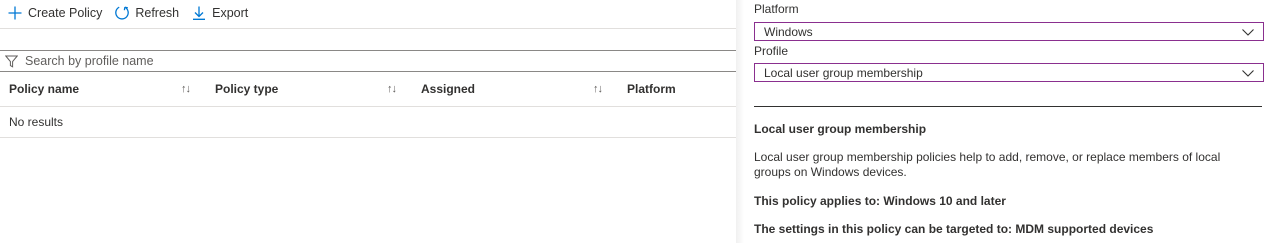 The width and height of the screenshot is (1280, 243). What do you see at coordinates (368, 28) in the screenshot?
I see `toolbar-divider` at bounding box center [368, 28].